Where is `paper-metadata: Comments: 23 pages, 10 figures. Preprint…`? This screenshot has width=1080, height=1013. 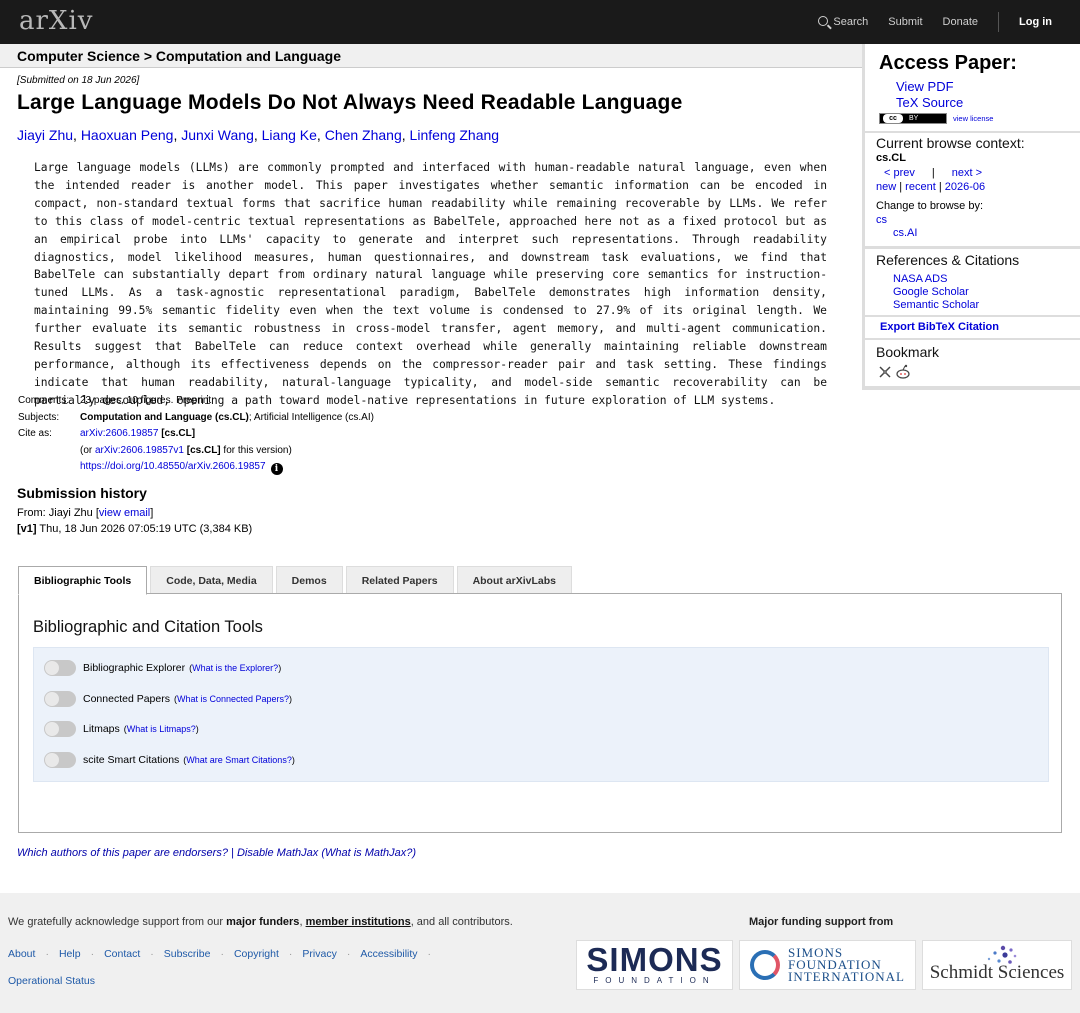
paper-metadata: Comments: 23 pages, 10 figures. Preprint… is located at coordinates (196, 434).